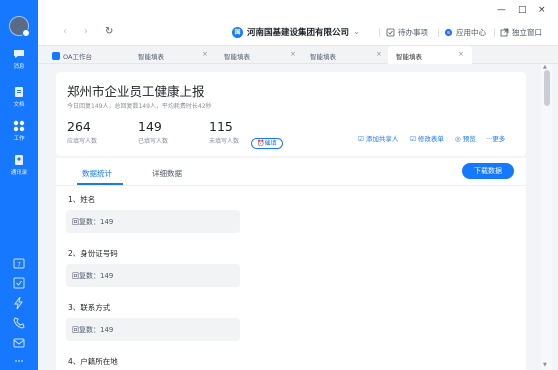  I want to click on rail-item-docs: 文档, so click(19, 97).